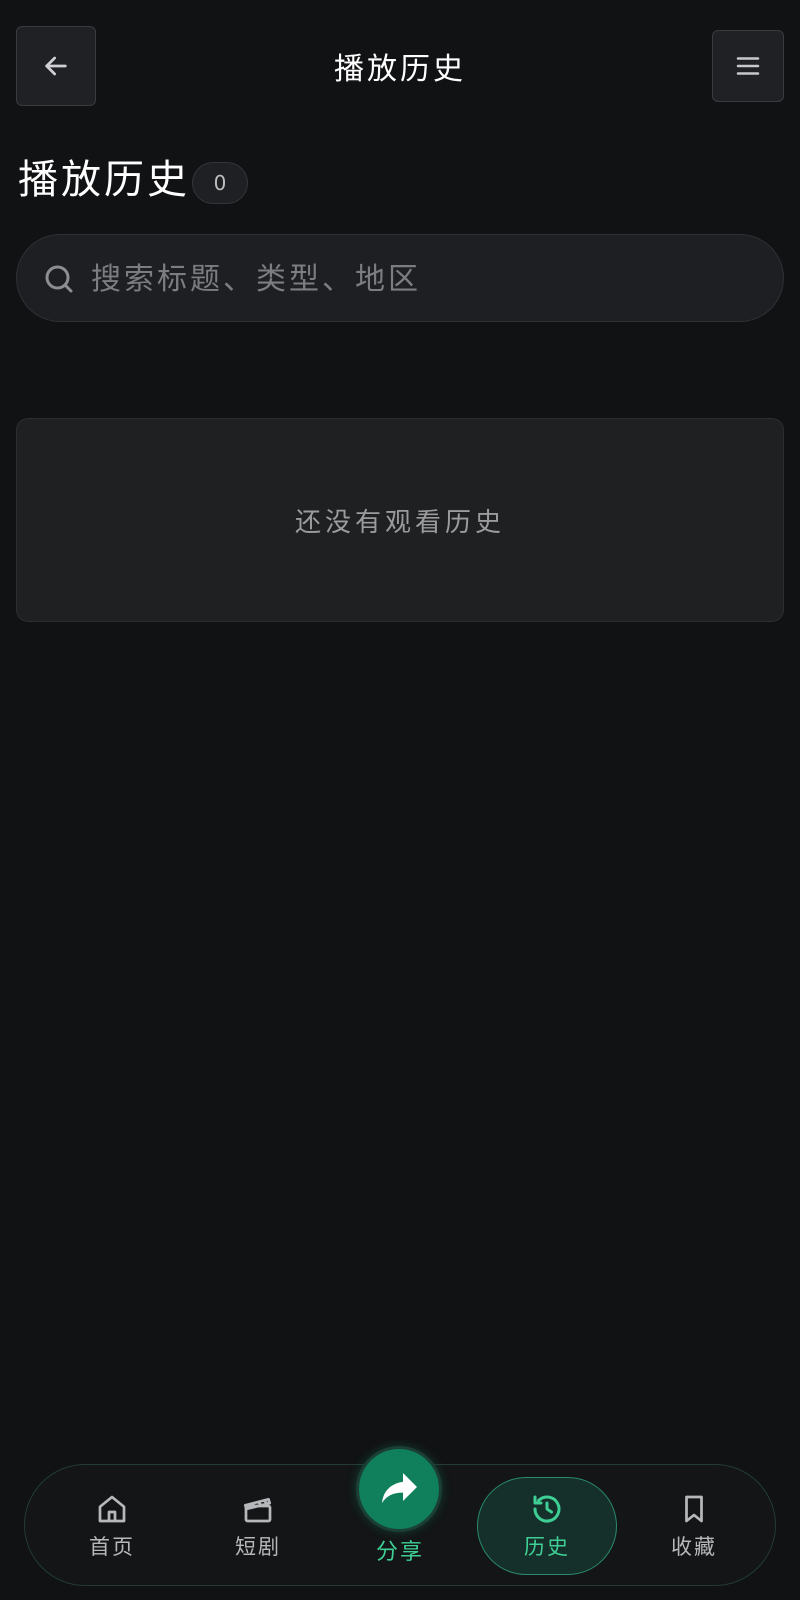  I want to click on share-icon, so click(399, 1488).